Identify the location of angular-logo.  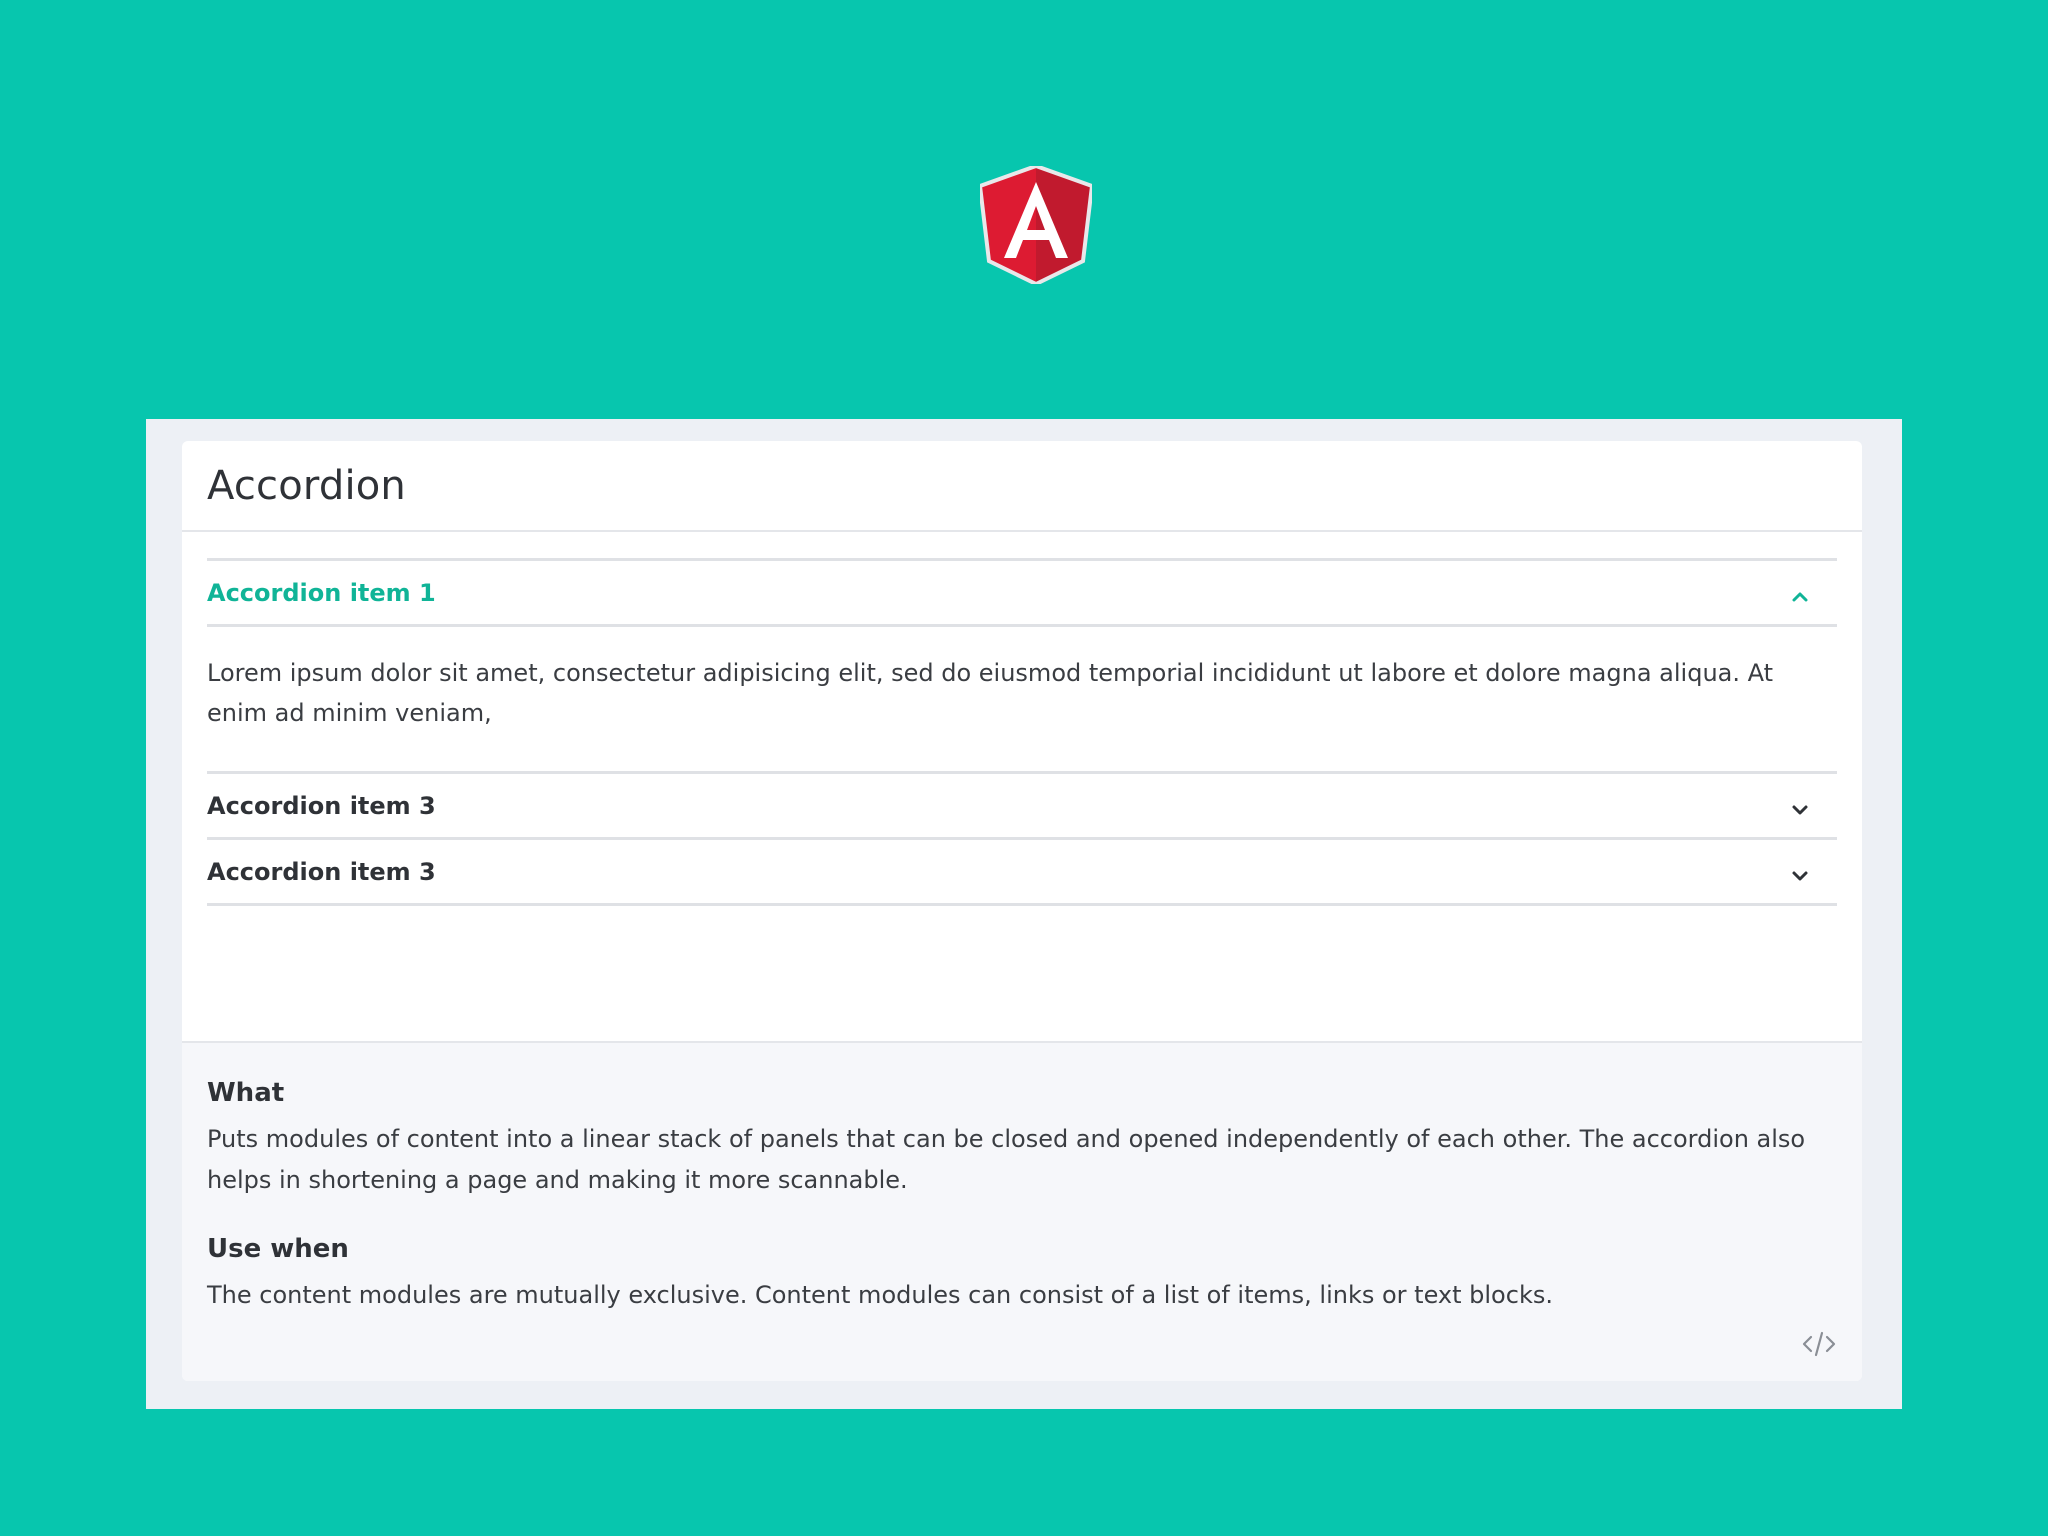
(1036, 225).